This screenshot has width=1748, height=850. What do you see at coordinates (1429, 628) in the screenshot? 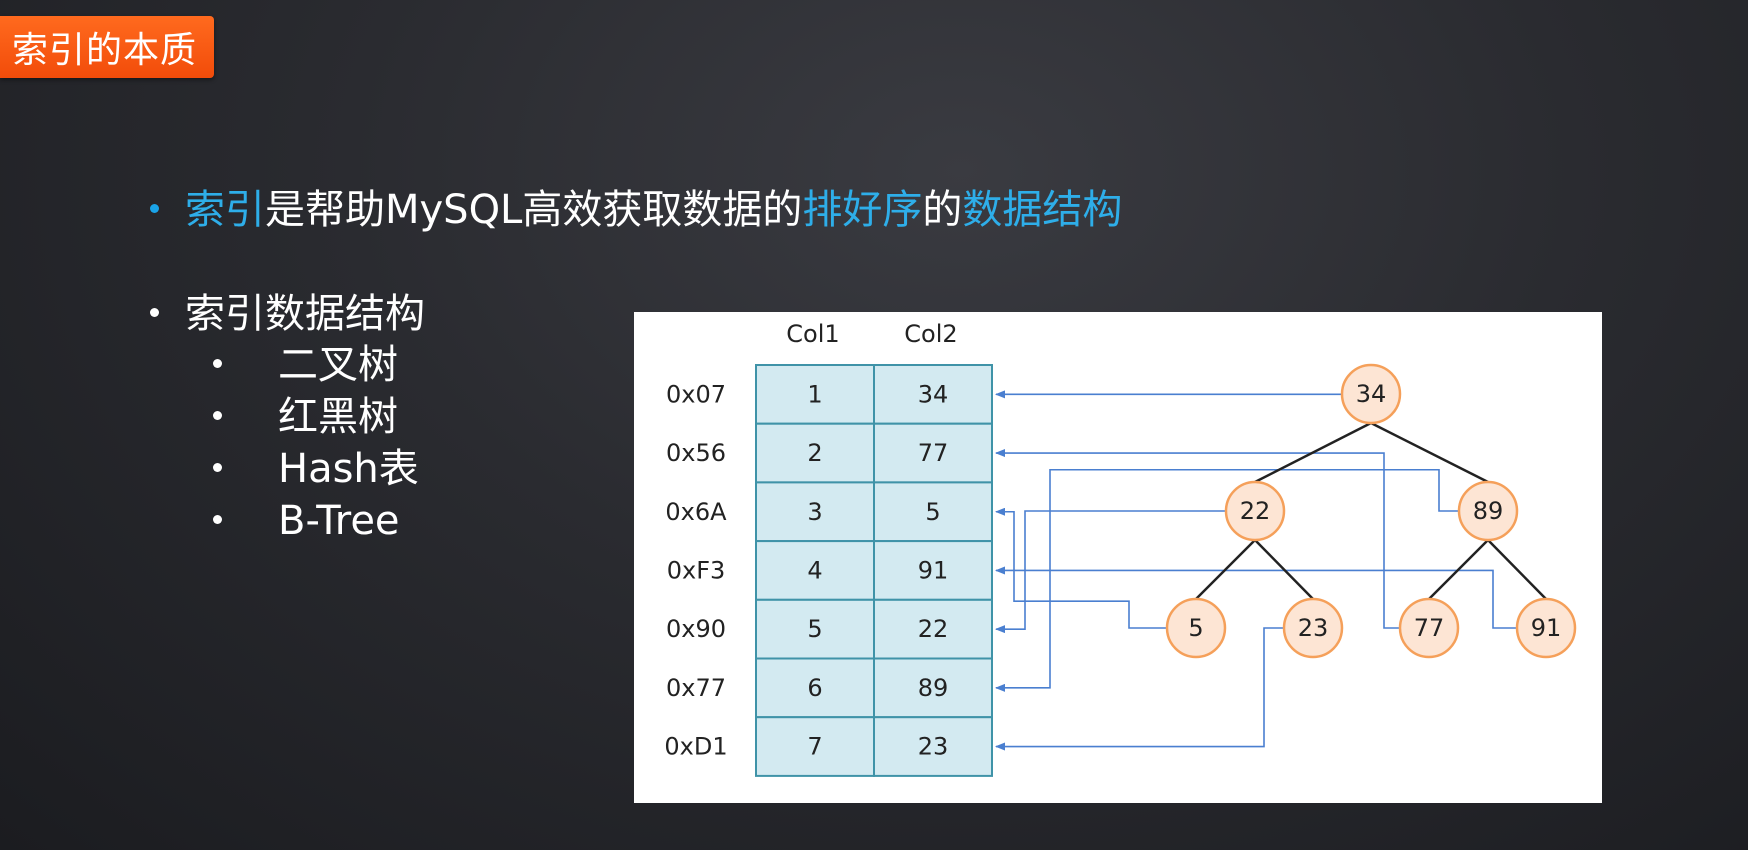
I see `tree-node-value: 77` at bounding box center [1429, 628].